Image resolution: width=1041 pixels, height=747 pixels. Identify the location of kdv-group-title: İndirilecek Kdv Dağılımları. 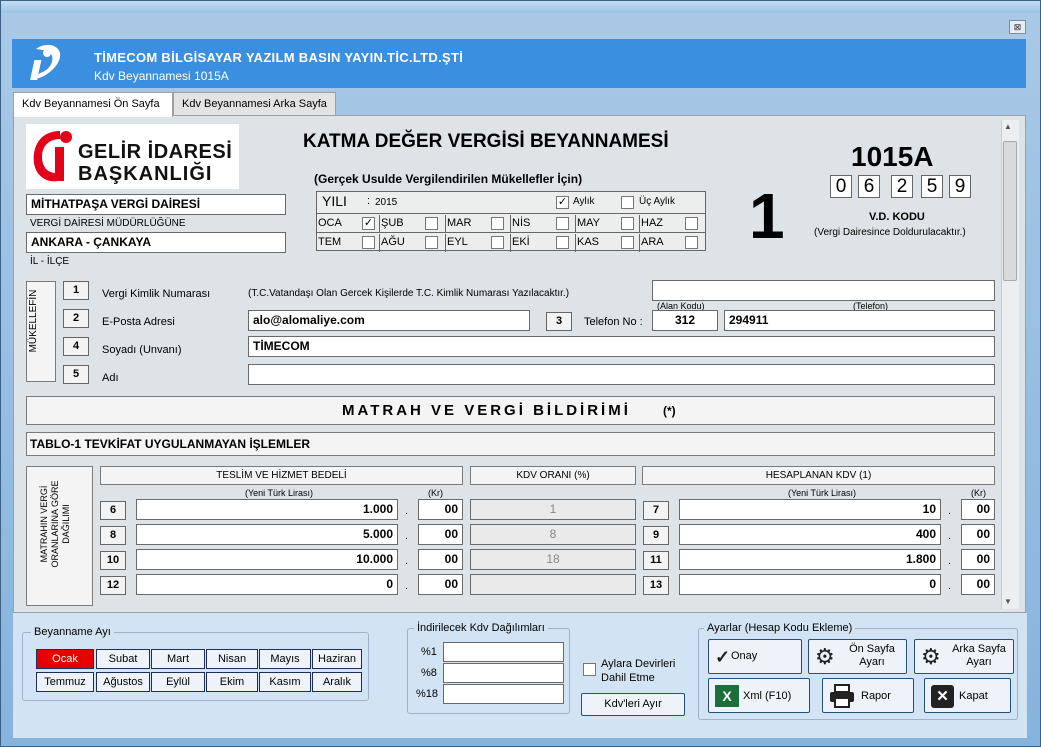
(481, 628).